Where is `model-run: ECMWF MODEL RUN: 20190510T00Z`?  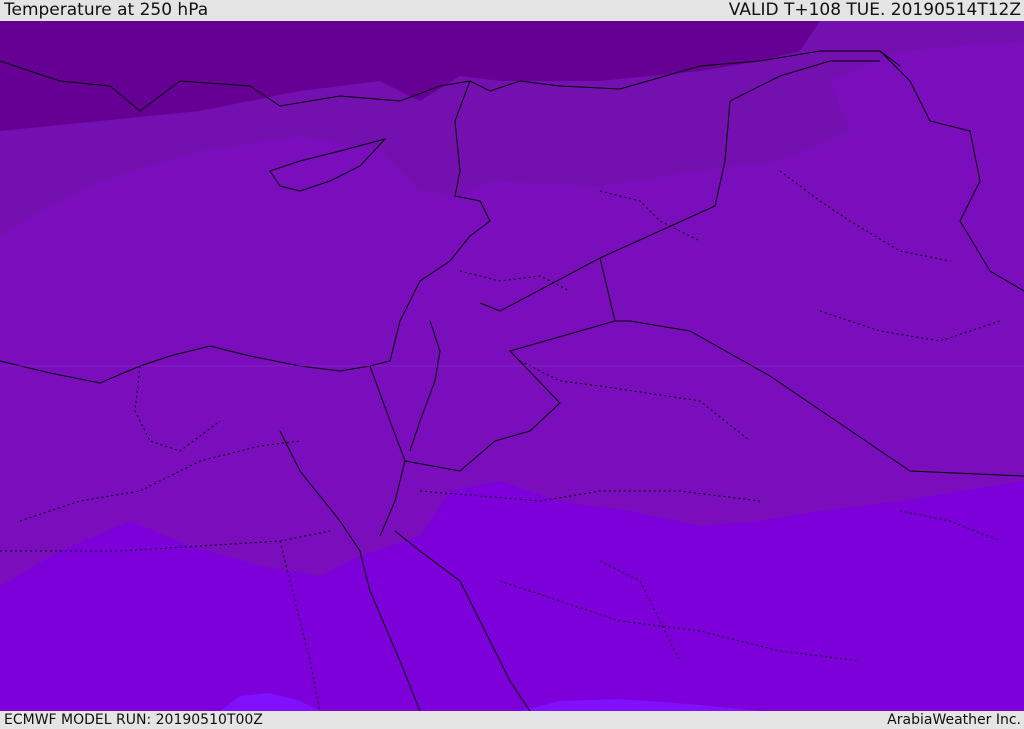 model-run: ECMWF MODEL RUN: 20190510T00Z is located at coordinates (133, 720).